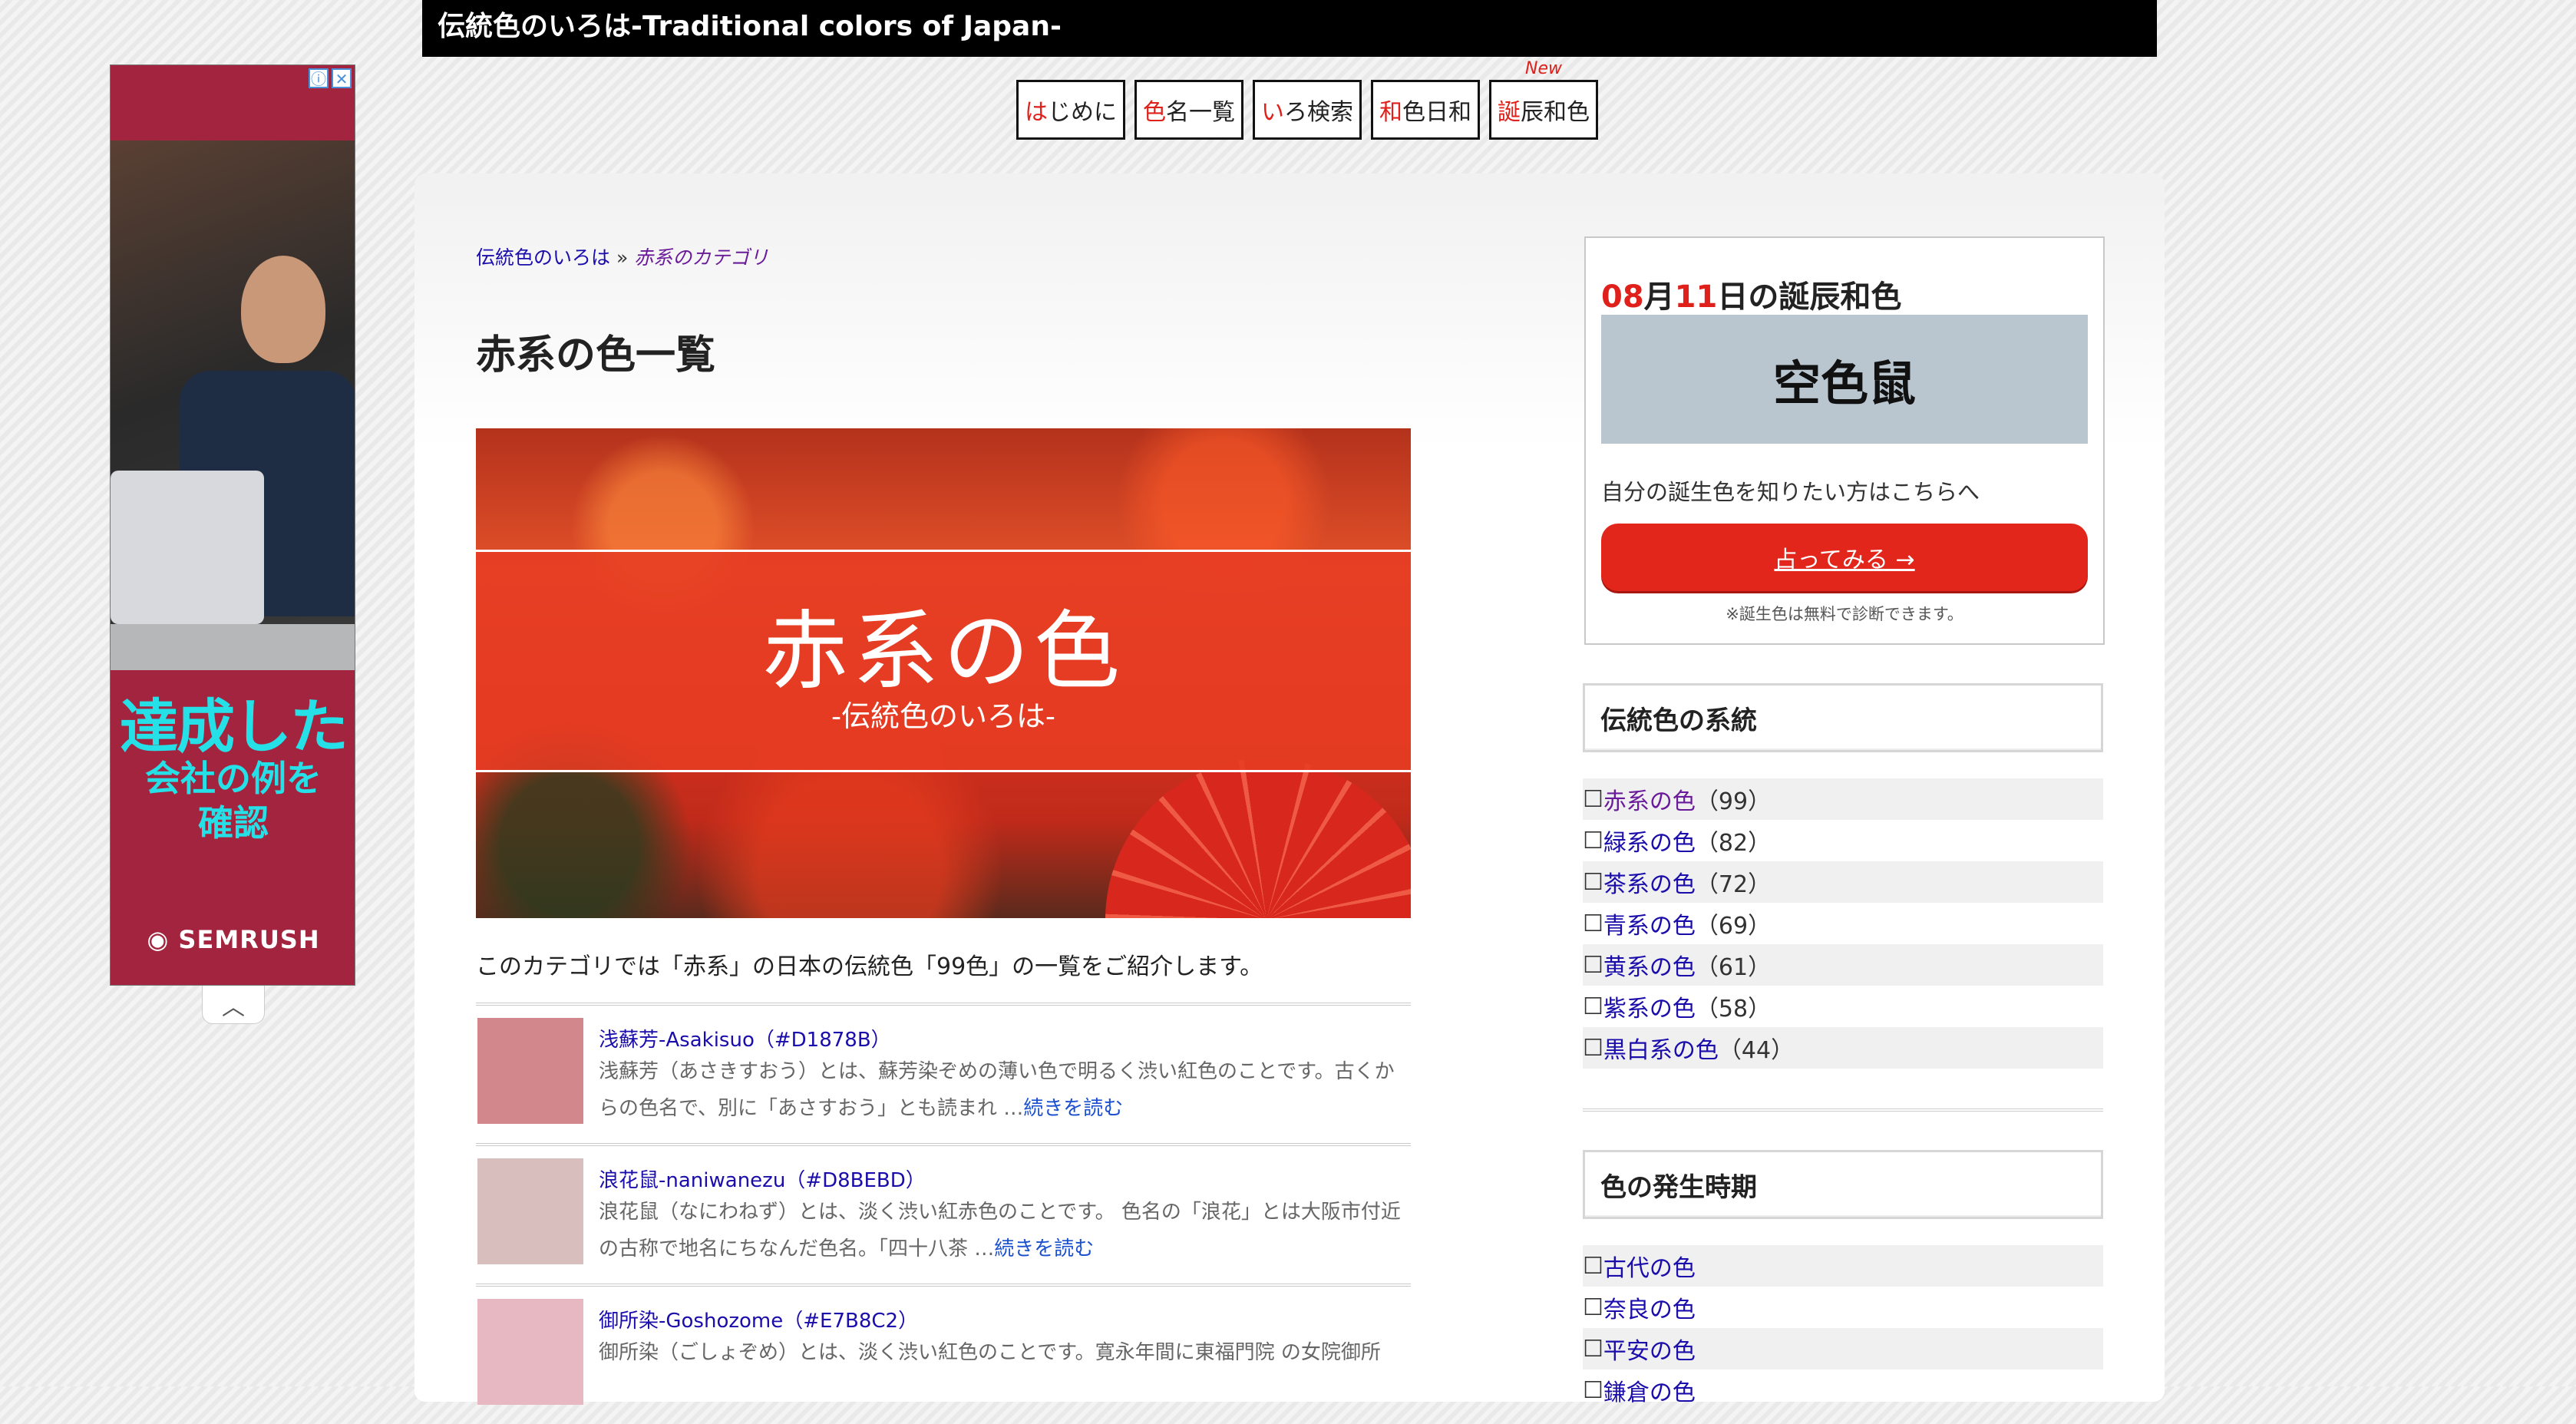 The image size is (2576, 1424). I want to click on ad-subheadline-line2: 確認, so click(233, 823).